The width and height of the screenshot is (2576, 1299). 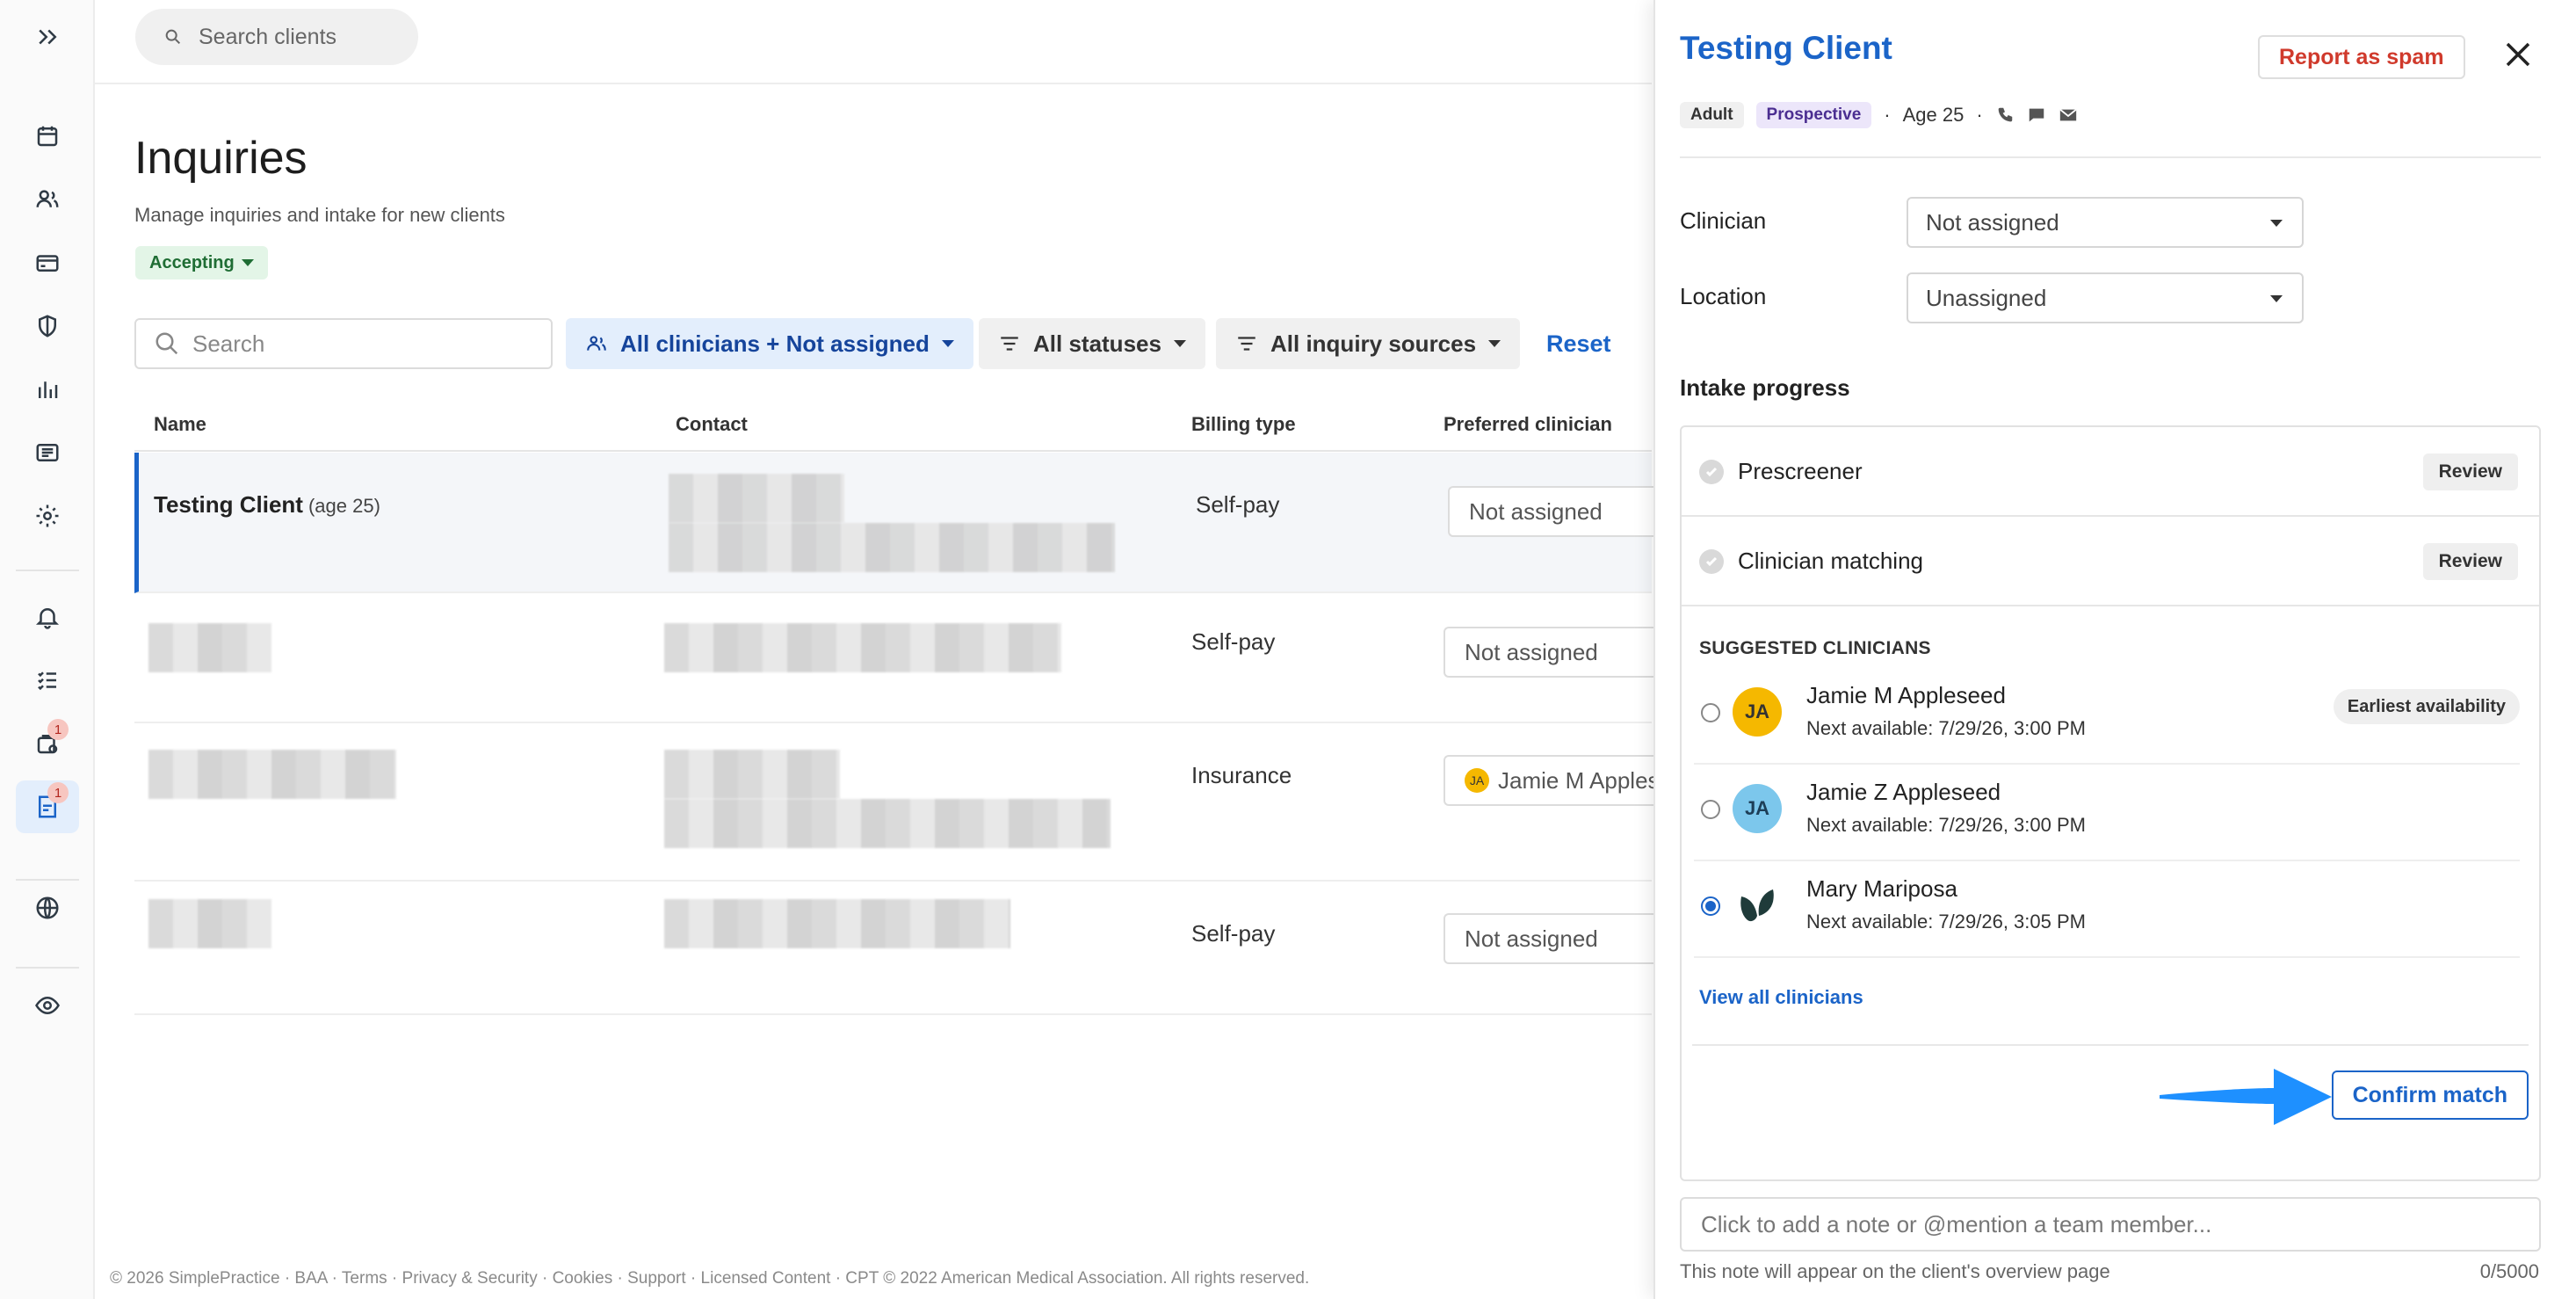 I want to click on earliest-availability-badge: Earliest availability, so click(x=2426, y=706).